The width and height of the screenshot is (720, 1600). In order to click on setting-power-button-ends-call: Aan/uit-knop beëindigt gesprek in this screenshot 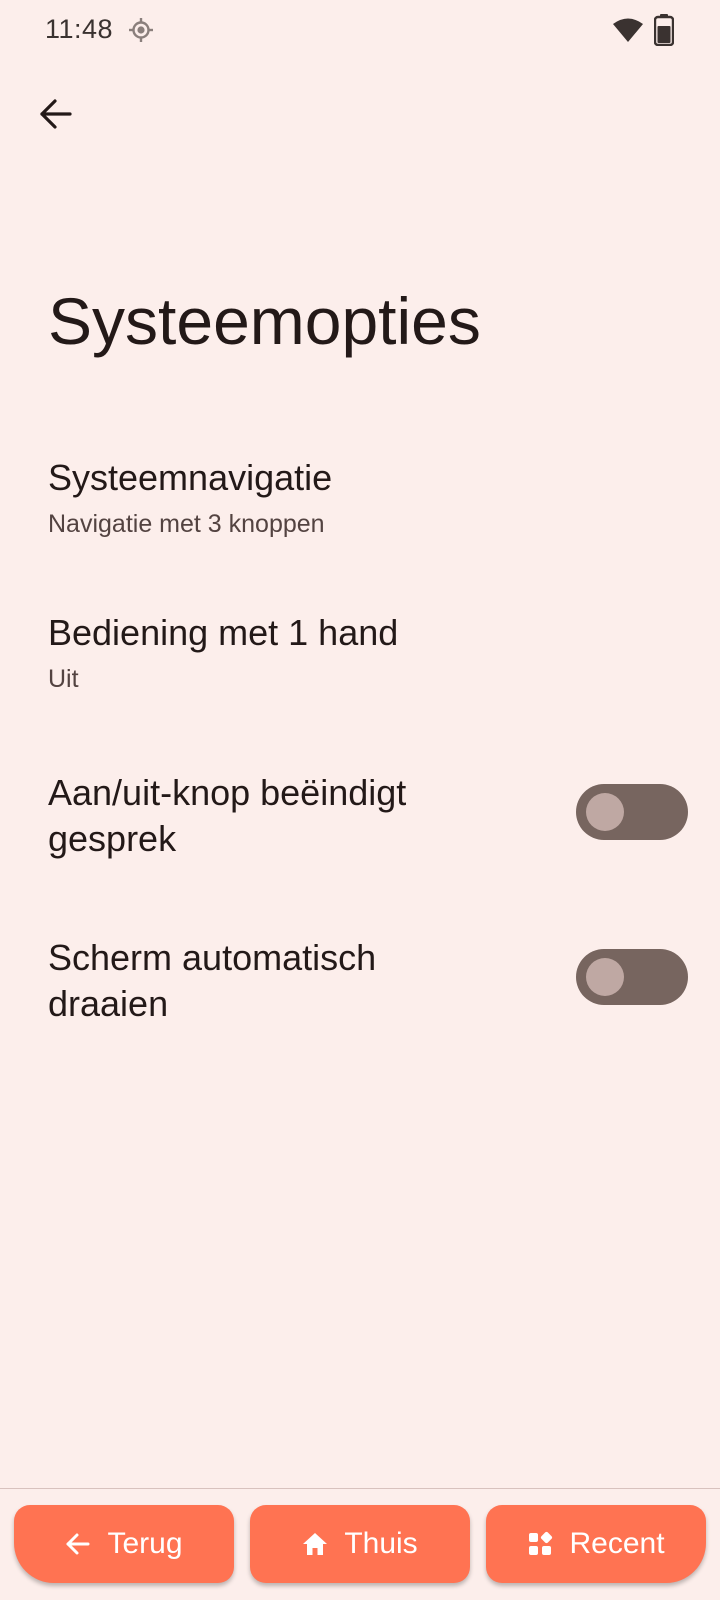, I will do `click(360, 815)`.